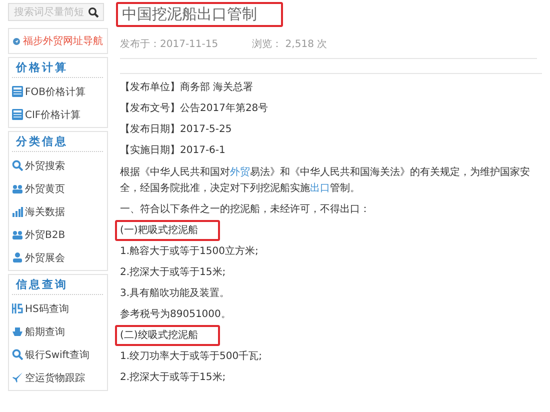 The width and height of the screenshot is (550, 412). Describe the element at coordinates (16, 41) in the screenshot. I see `navigation-icon` at that location.